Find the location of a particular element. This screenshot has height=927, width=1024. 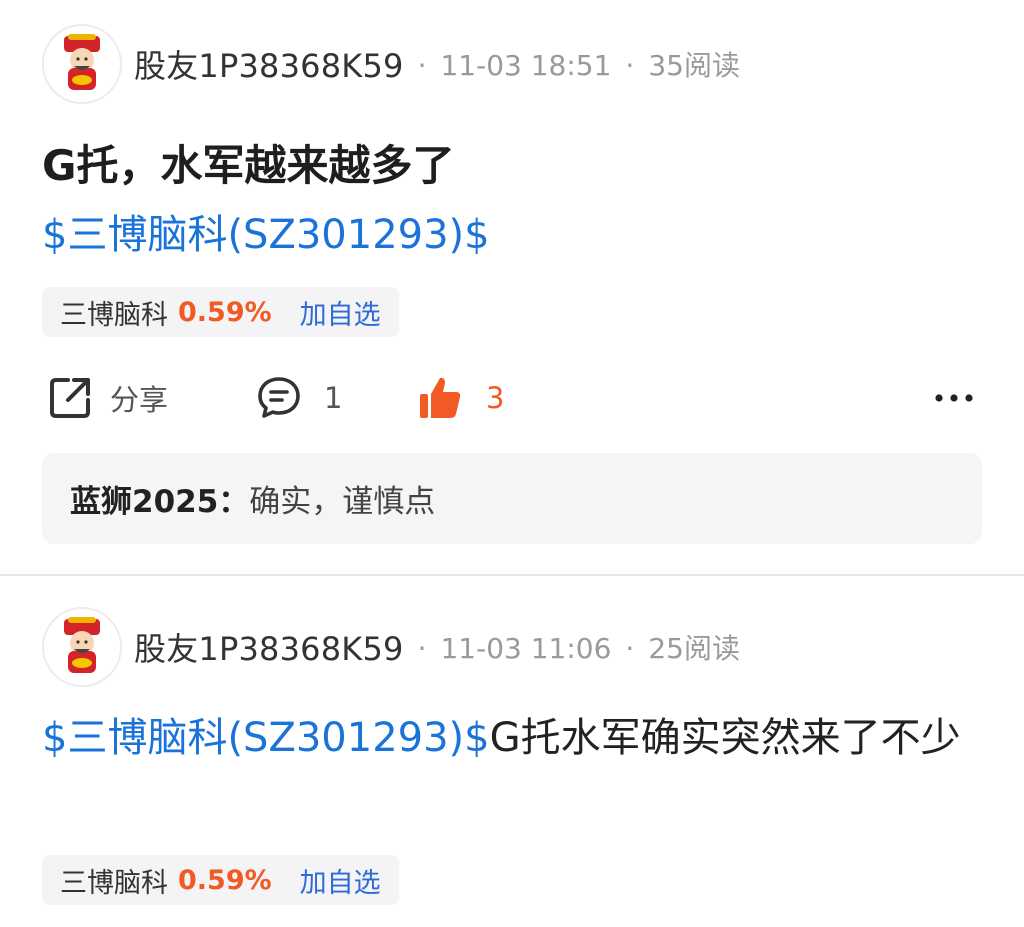

thumbs-up-icon is located at coordinates (440, 397).